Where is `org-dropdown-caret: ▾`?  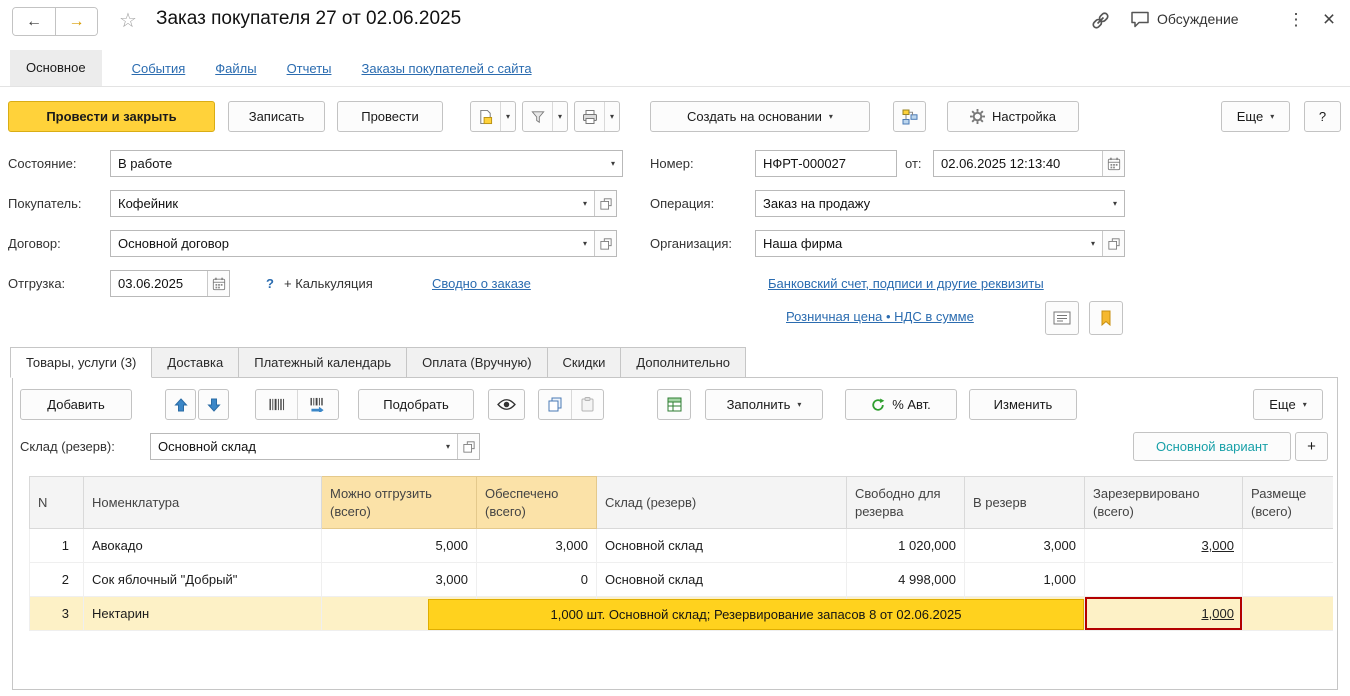 org-dropdown-caret: ▾ is located at coordinates (1093, 243).